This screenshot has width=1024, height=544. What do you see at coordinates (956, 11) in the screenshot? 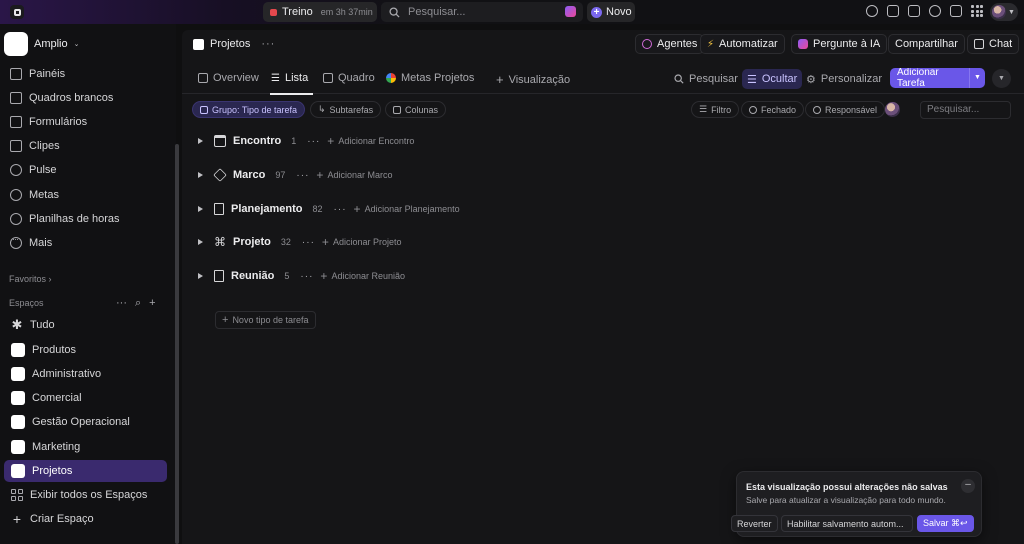
I see `document-icon` at bounding box center [956, 11].